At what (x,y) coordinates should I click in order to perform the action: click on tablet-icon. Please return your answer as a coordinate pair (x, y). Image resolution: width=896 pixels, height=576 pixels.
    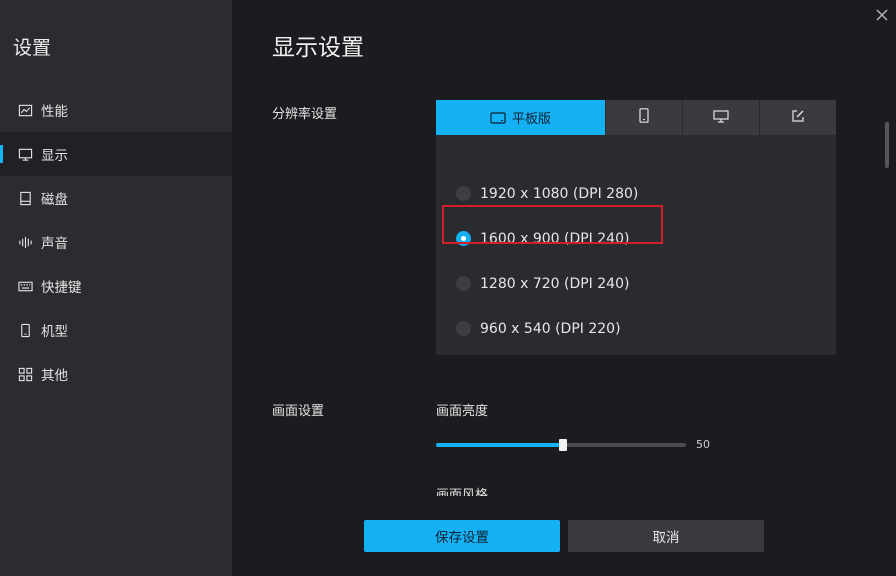
    Looking at the image, I should click on (498, 117).